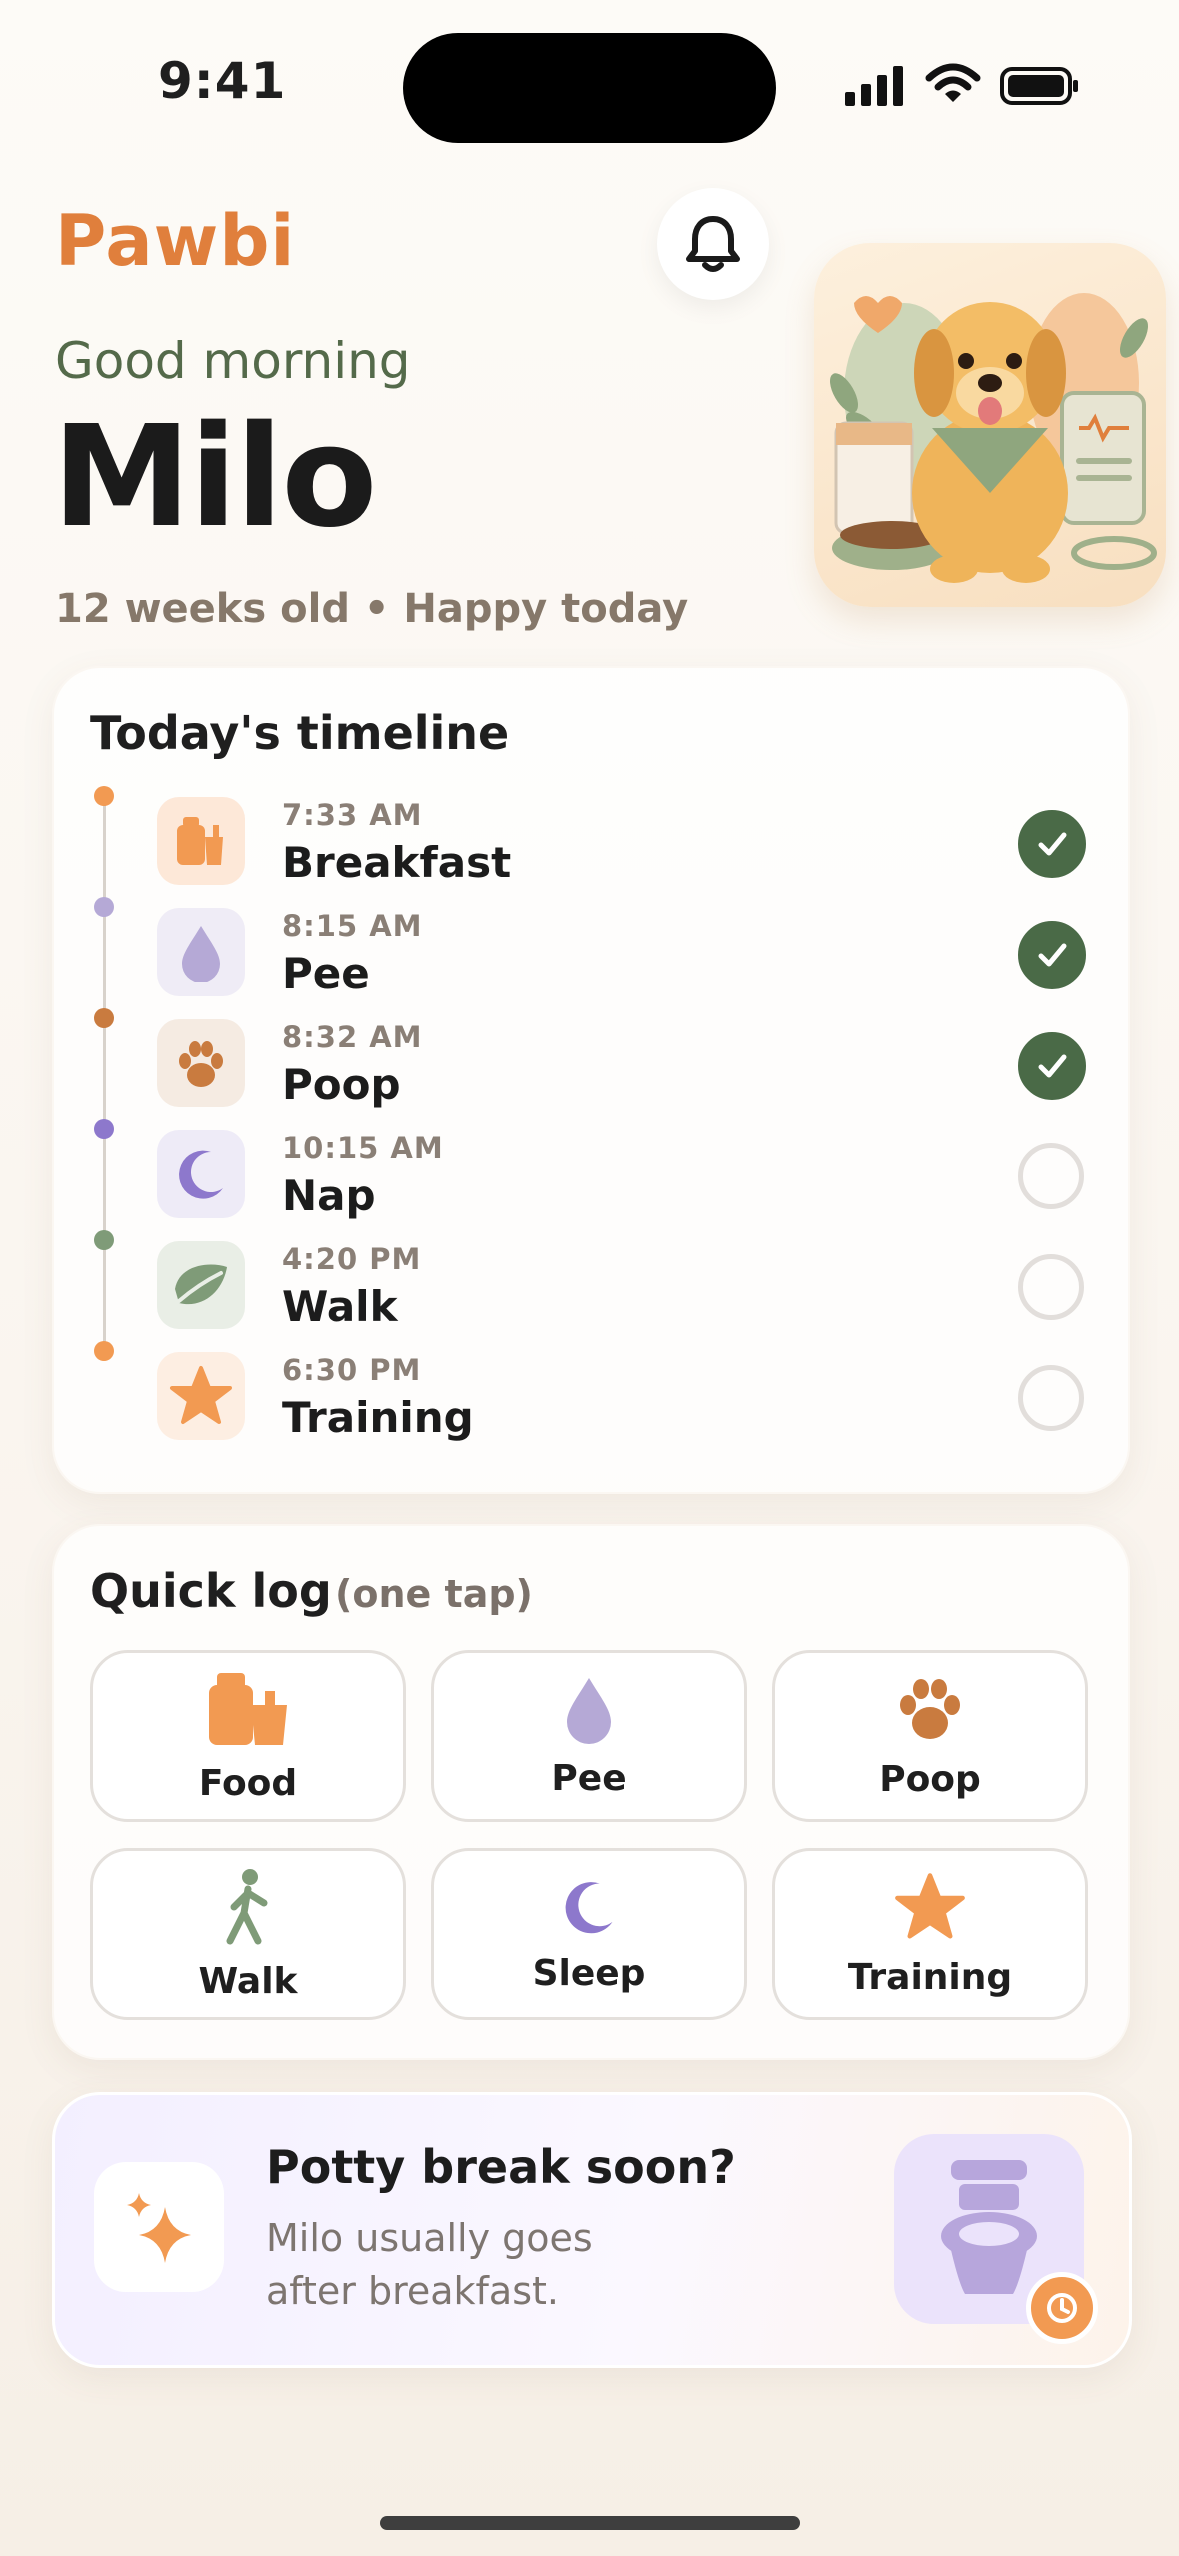  What do you see at coordinates (1062, 2308) in the screenshot?
I see `clock-icon` at bounding box center [1062, 2308].